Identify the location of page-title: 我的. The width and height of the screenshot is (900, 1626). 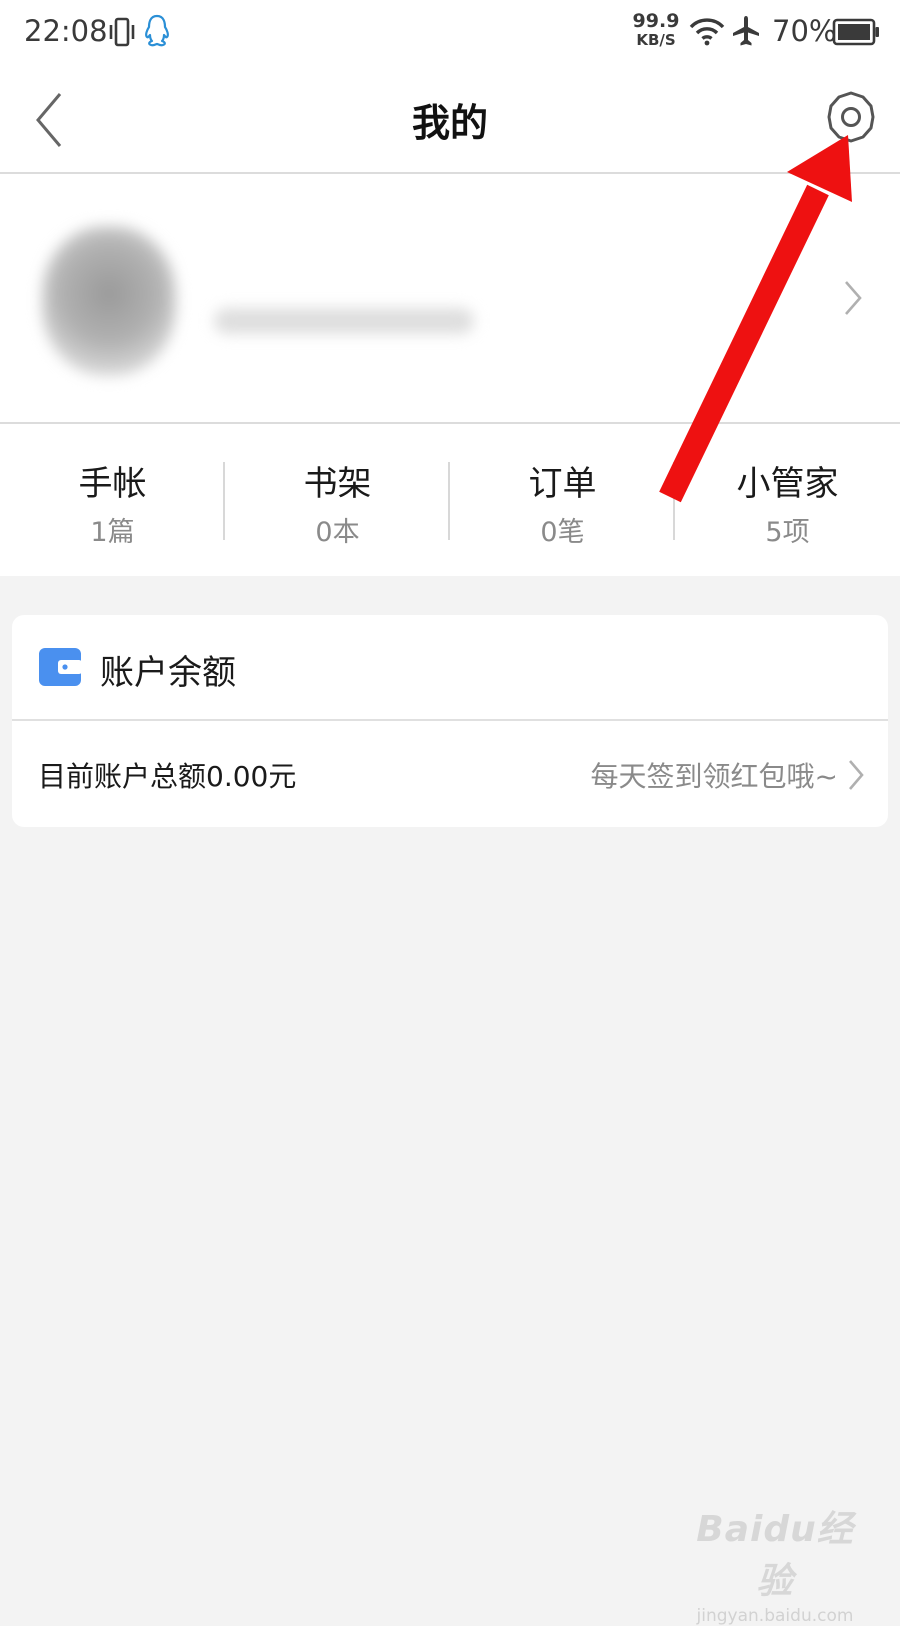
(449, 123).